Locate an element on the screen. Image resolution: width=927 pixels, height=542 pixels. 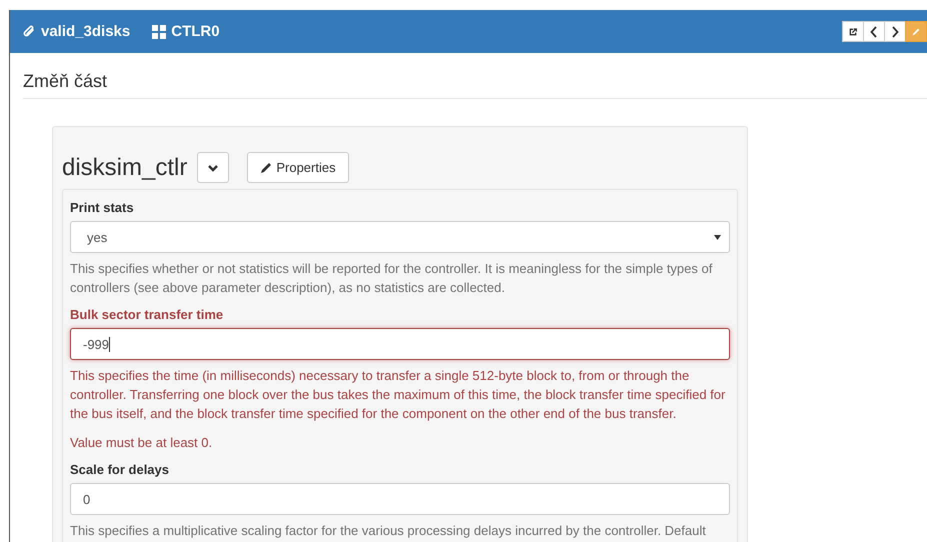
page-title: Změň část is located at coordinates (475, 76).